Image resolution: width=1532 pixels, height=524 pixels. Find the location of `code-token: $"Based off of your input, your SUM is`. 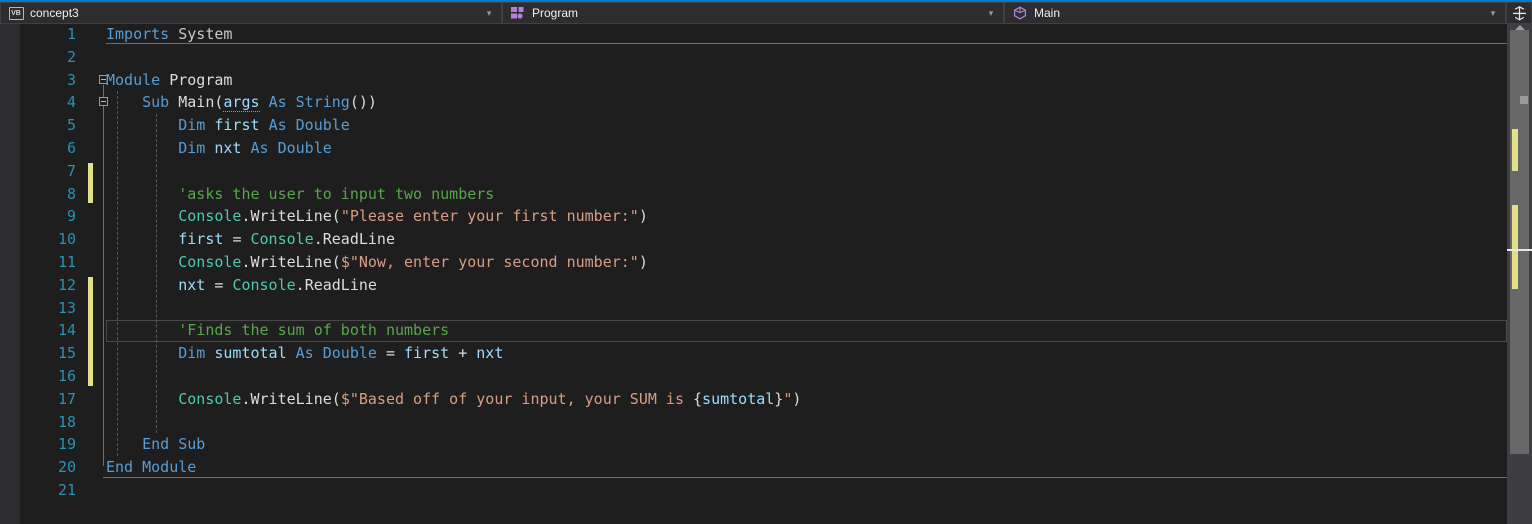

code-token: $"Based off of your input, your SUM is is located at coordinates (517, 398).